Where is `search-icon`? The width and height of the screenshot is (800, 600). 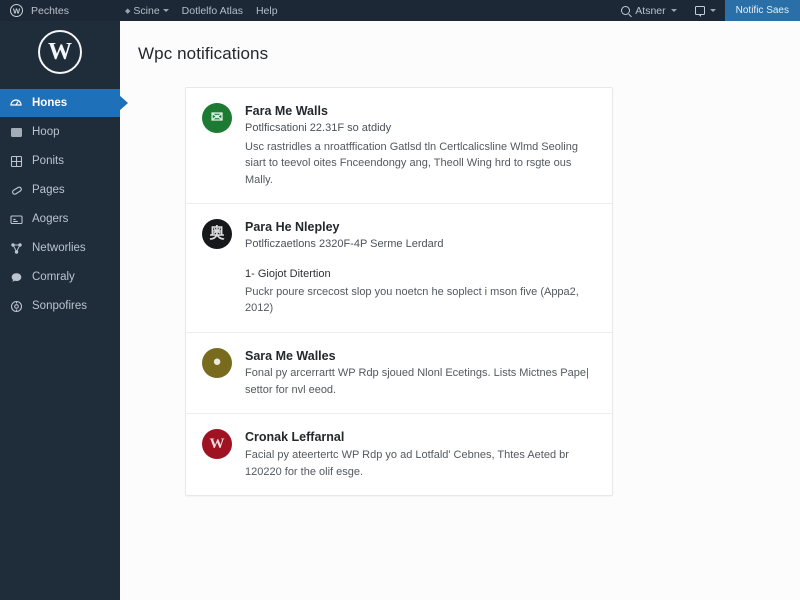 search-icon is located at coordinates (626, 10).